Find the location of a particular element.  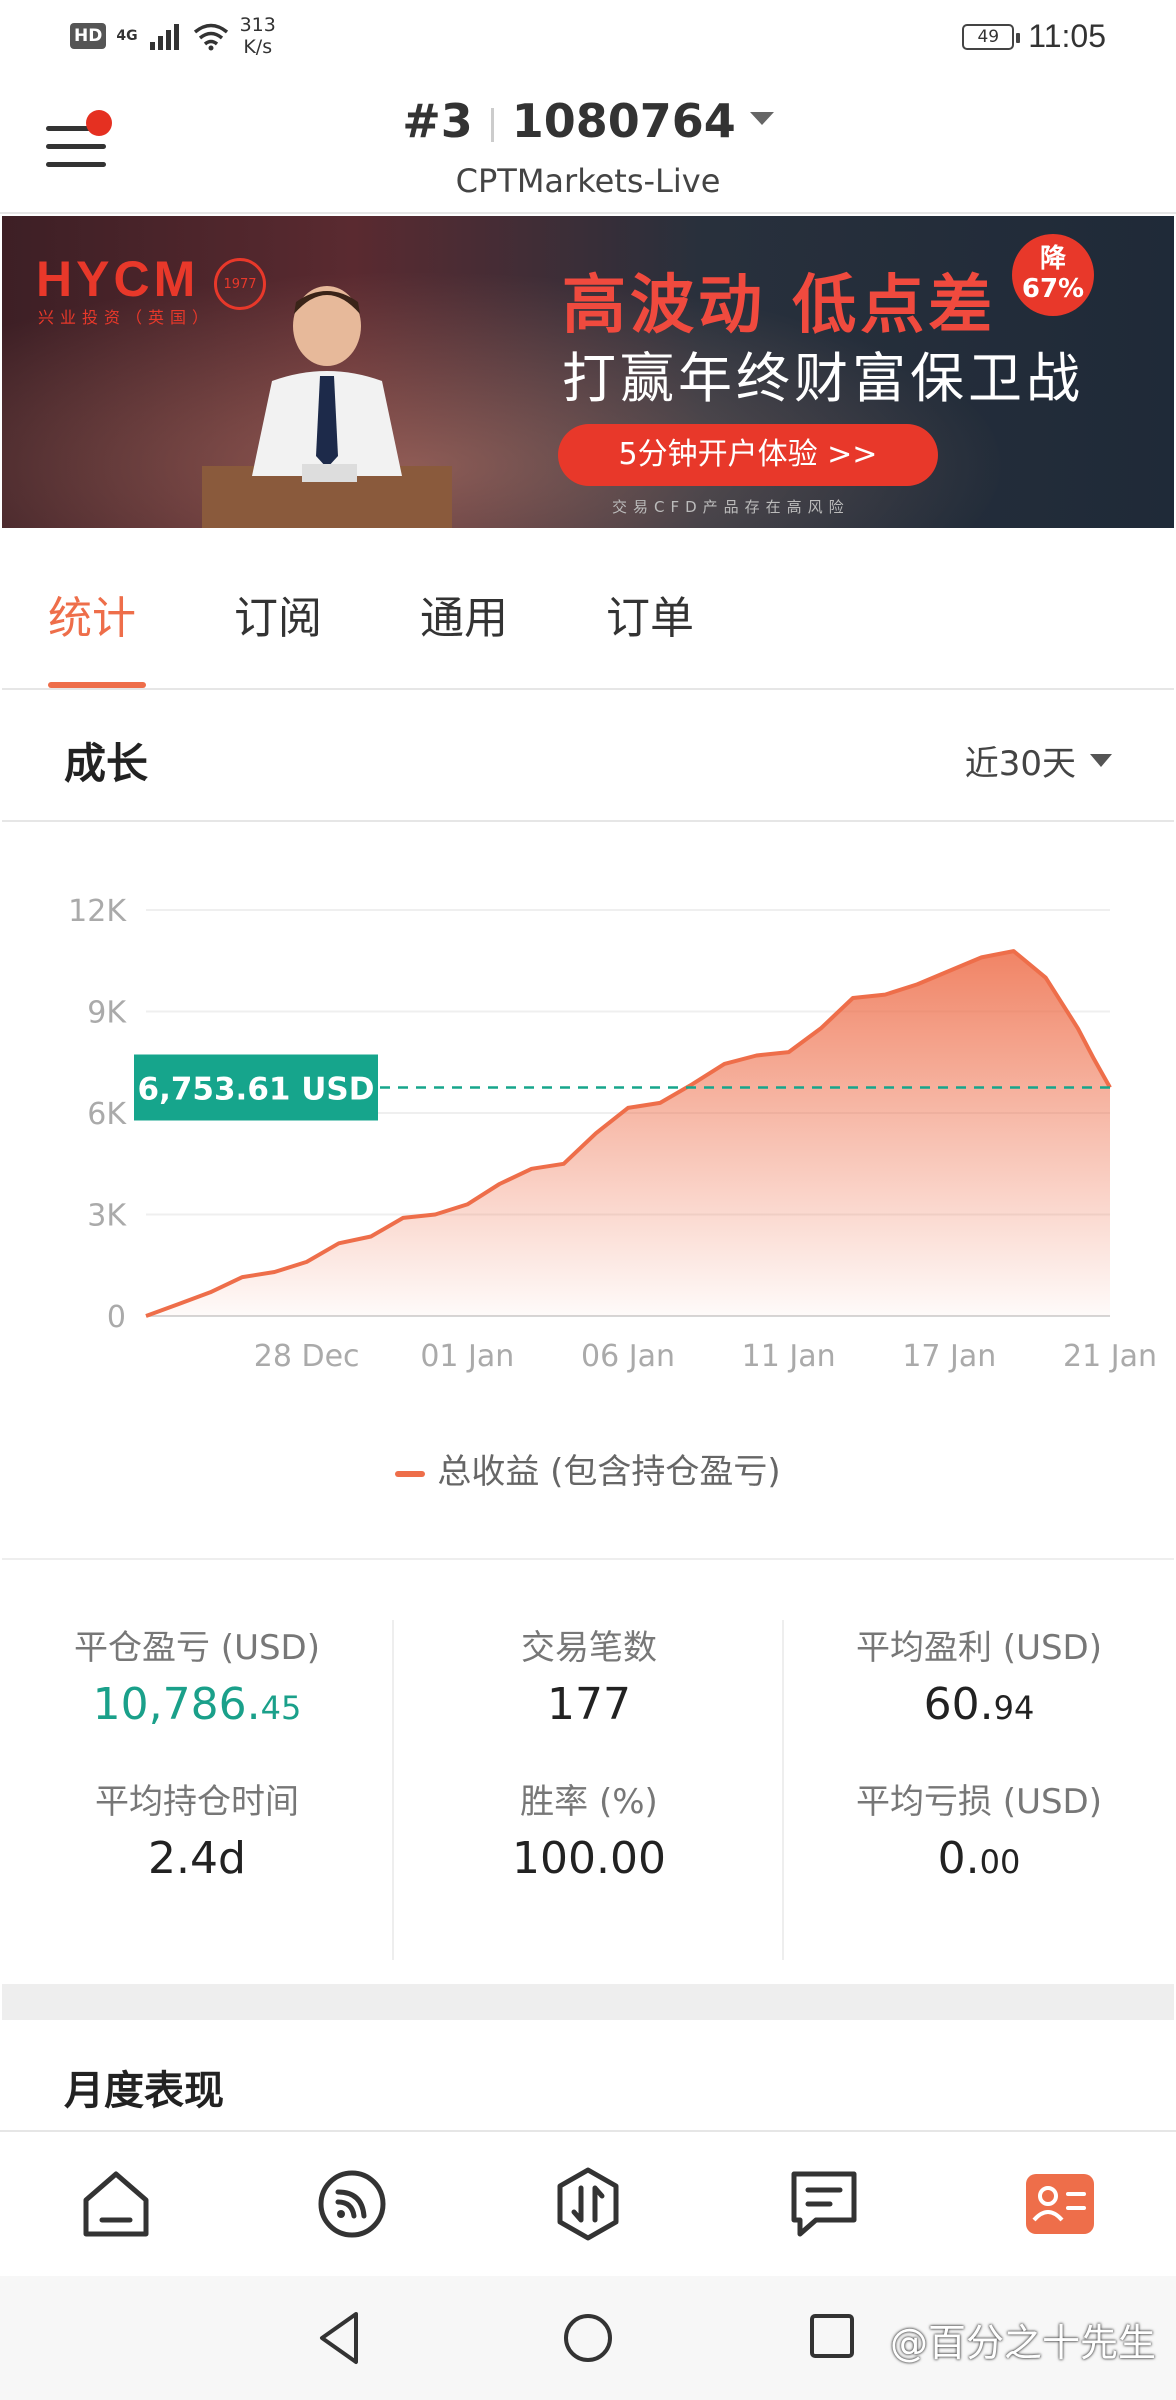

time-range-dropdown: 近30天 is located at coordinates (1038, 760).